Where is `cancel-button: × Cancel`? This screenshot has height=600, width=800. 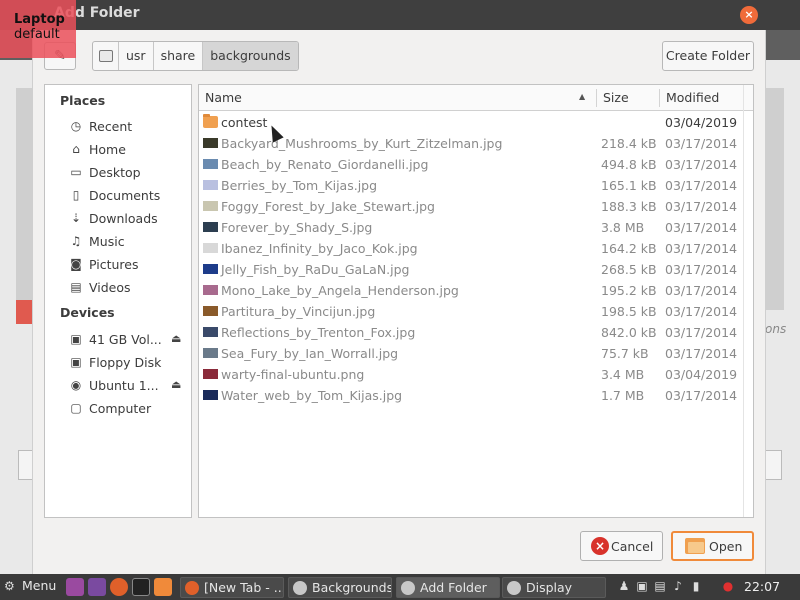
cancel-button: × Cancel is located at coordinates (621, 546).